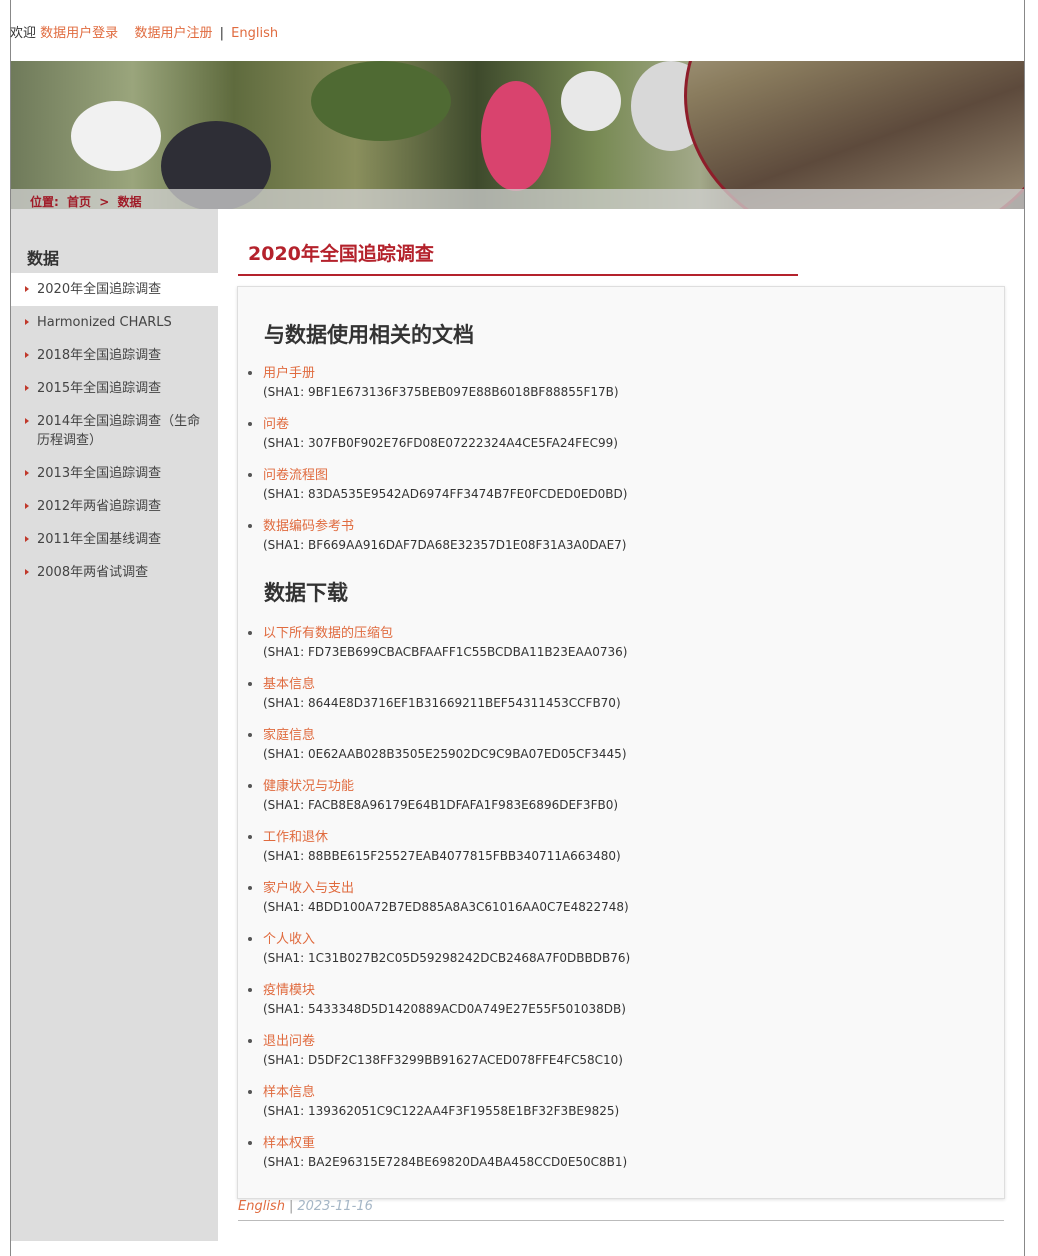 The width and height of the screenshot is (1038, 1256). What do you see at coordinates (620, 736) in the screenshot?
I see `download-link: 家庭信息` at bounding box center [620, 736].